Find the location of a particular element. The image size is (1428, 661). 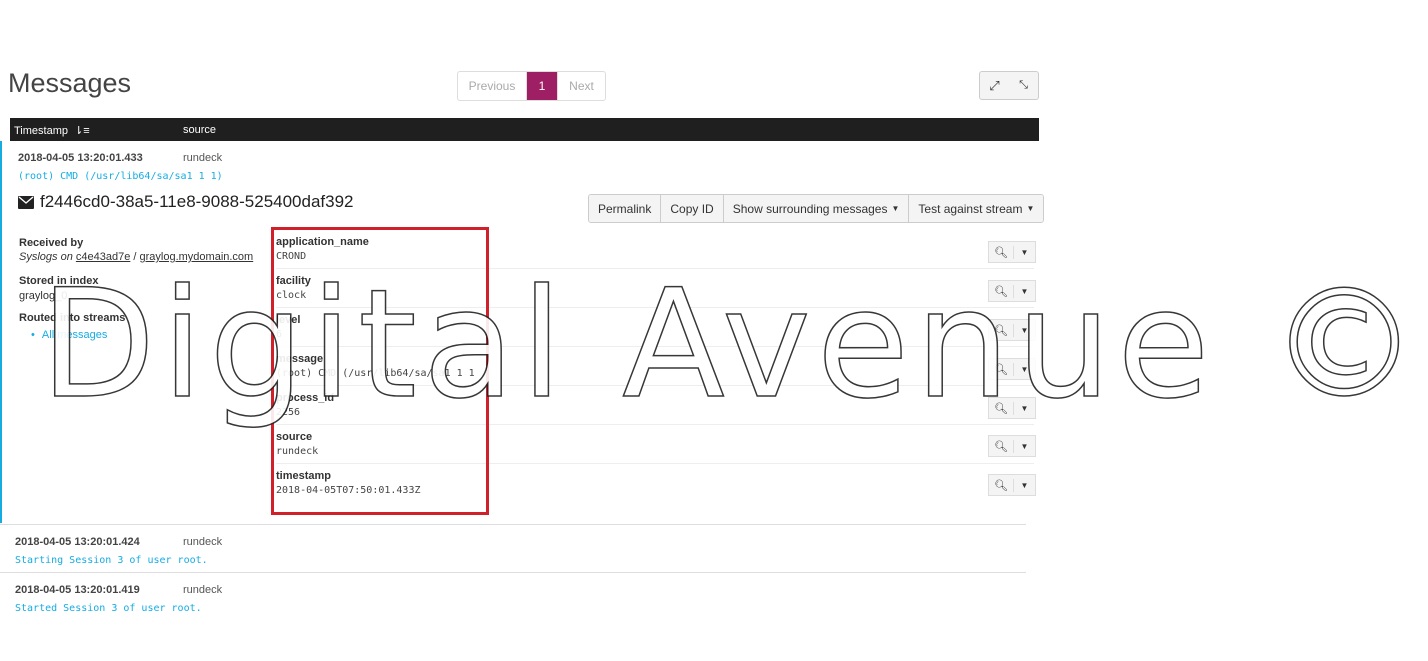

table-header: Timestamp ⇂≡ source is located at coordinates (524, 129).